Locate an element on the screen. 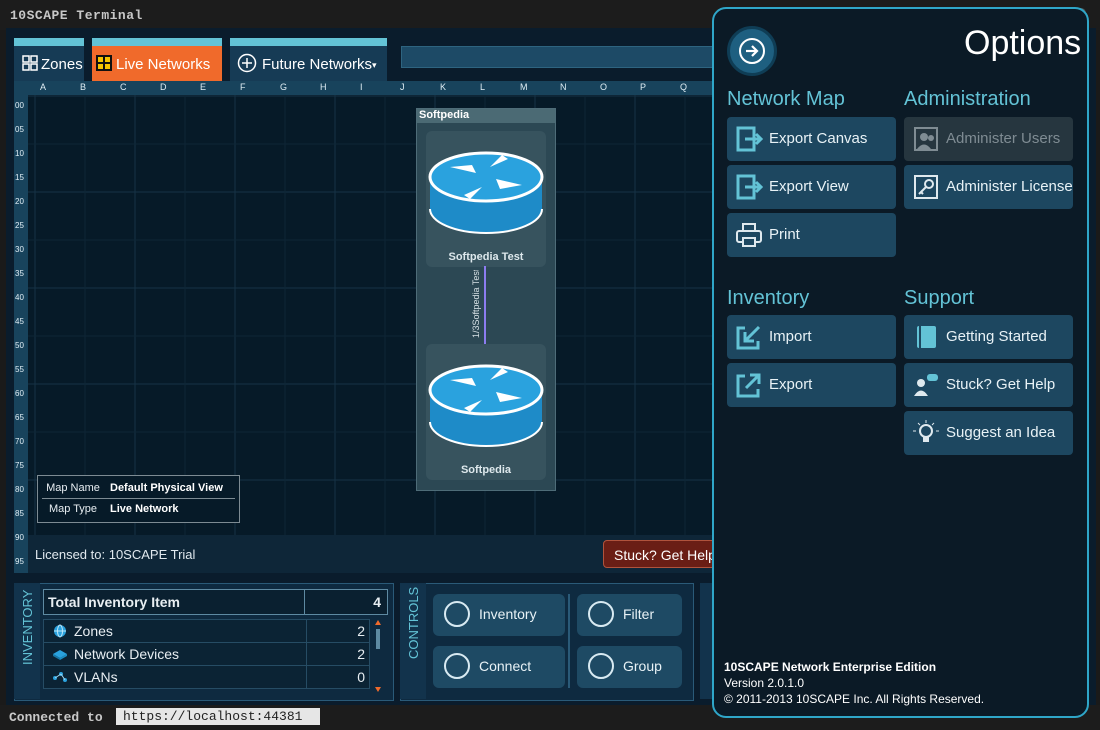 The height and width of the screenshot is (730, 1100). pie-icon is located at coordinates (601, 614).